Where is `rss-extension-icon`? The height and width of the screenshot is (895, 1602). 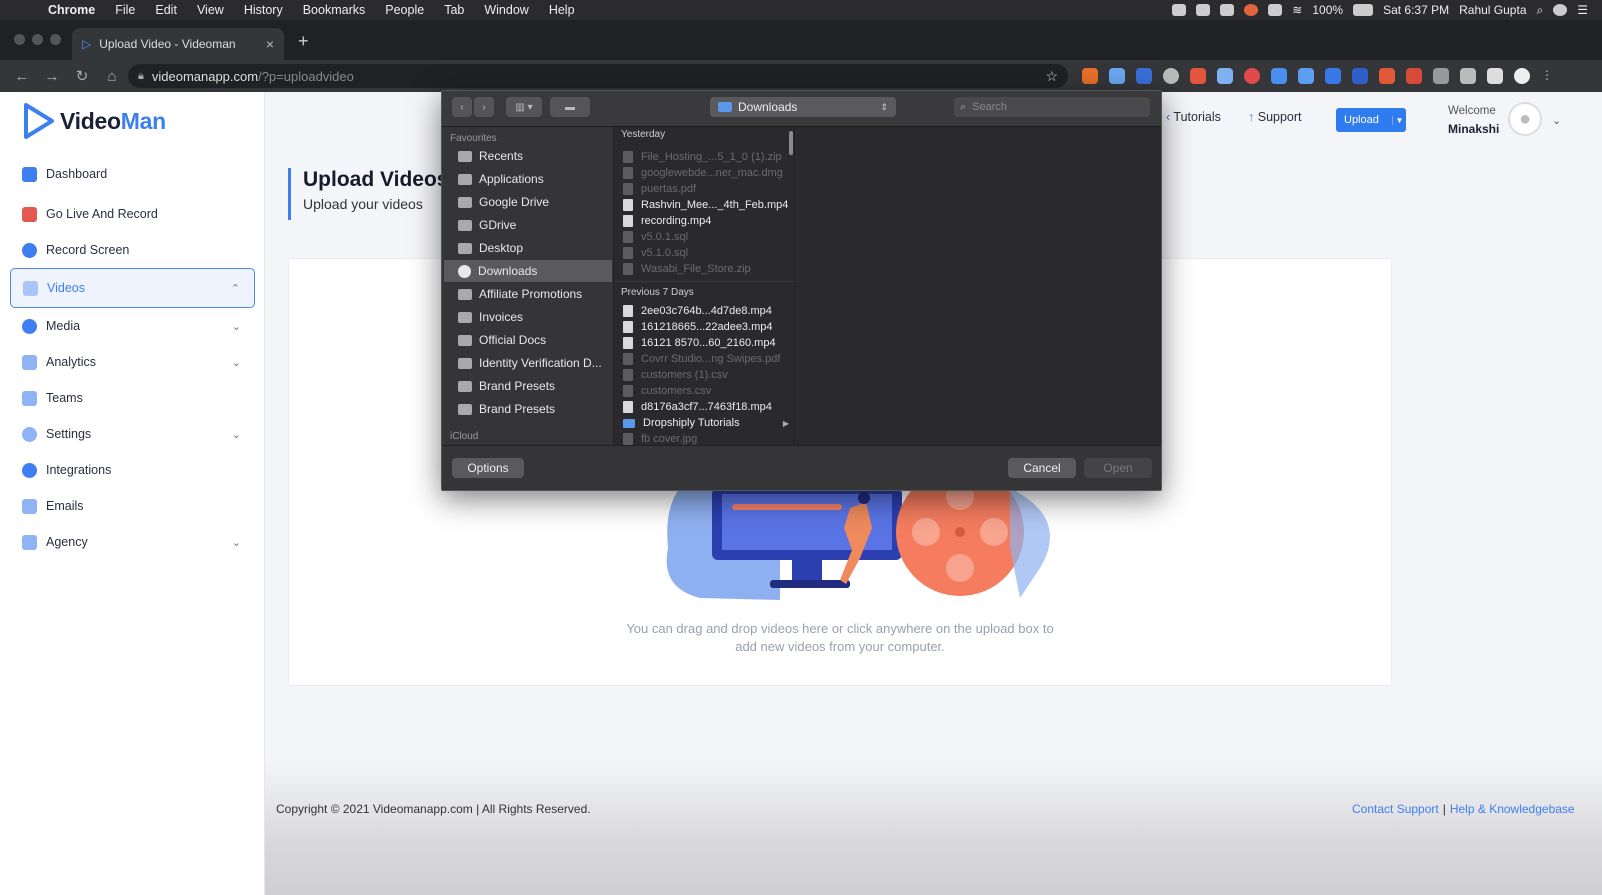
rss-extension-icon is located at coordinates (1090, 76).